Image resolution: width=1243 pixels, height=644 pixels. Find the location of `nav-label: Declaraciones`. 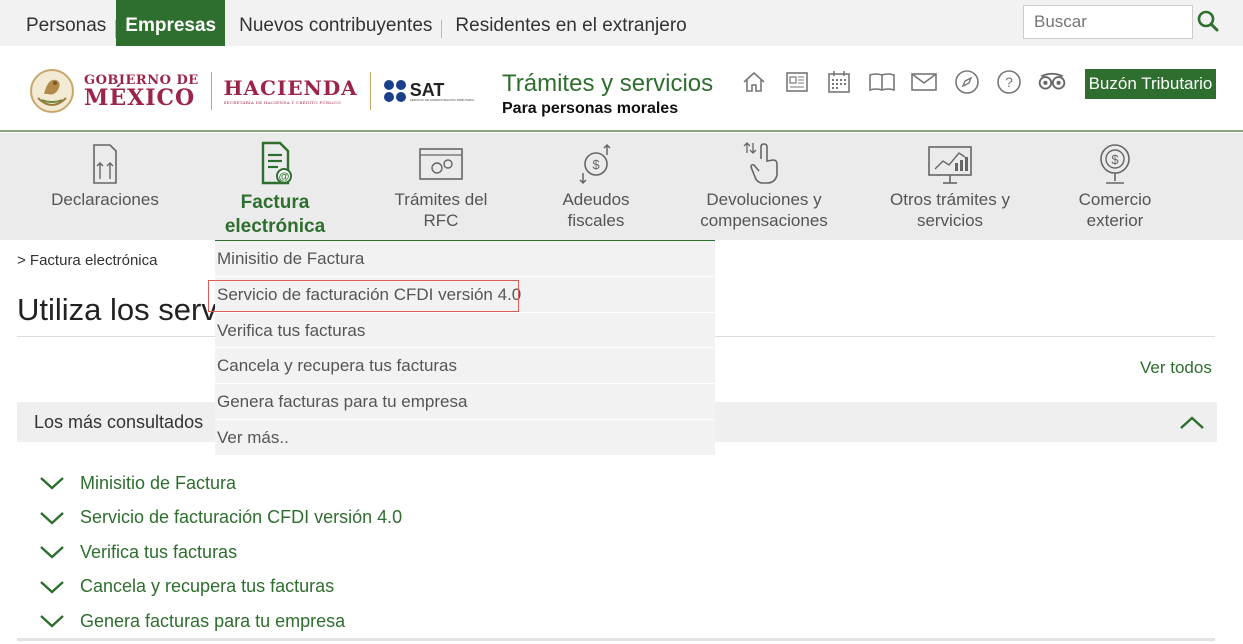

nav-label: Declaraciones is located at coordinates (105, 199).